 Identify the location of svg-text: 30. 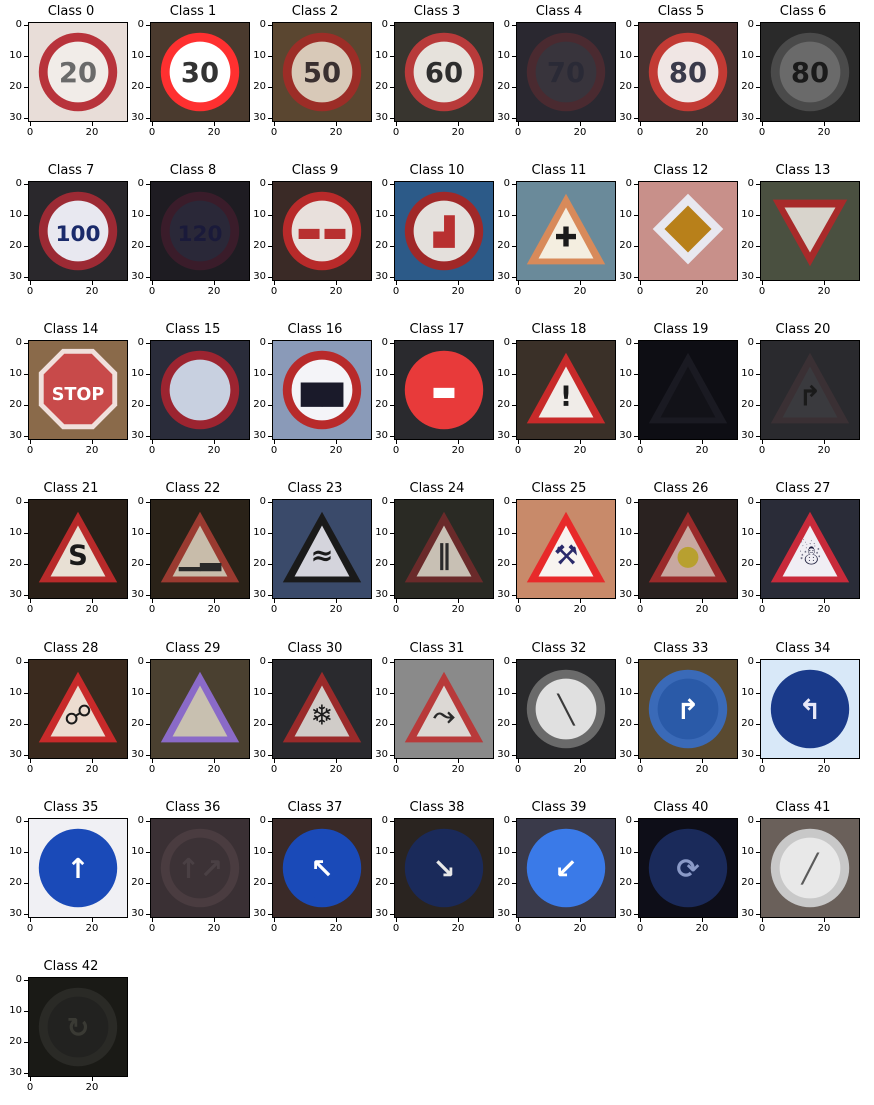
(200, 73).